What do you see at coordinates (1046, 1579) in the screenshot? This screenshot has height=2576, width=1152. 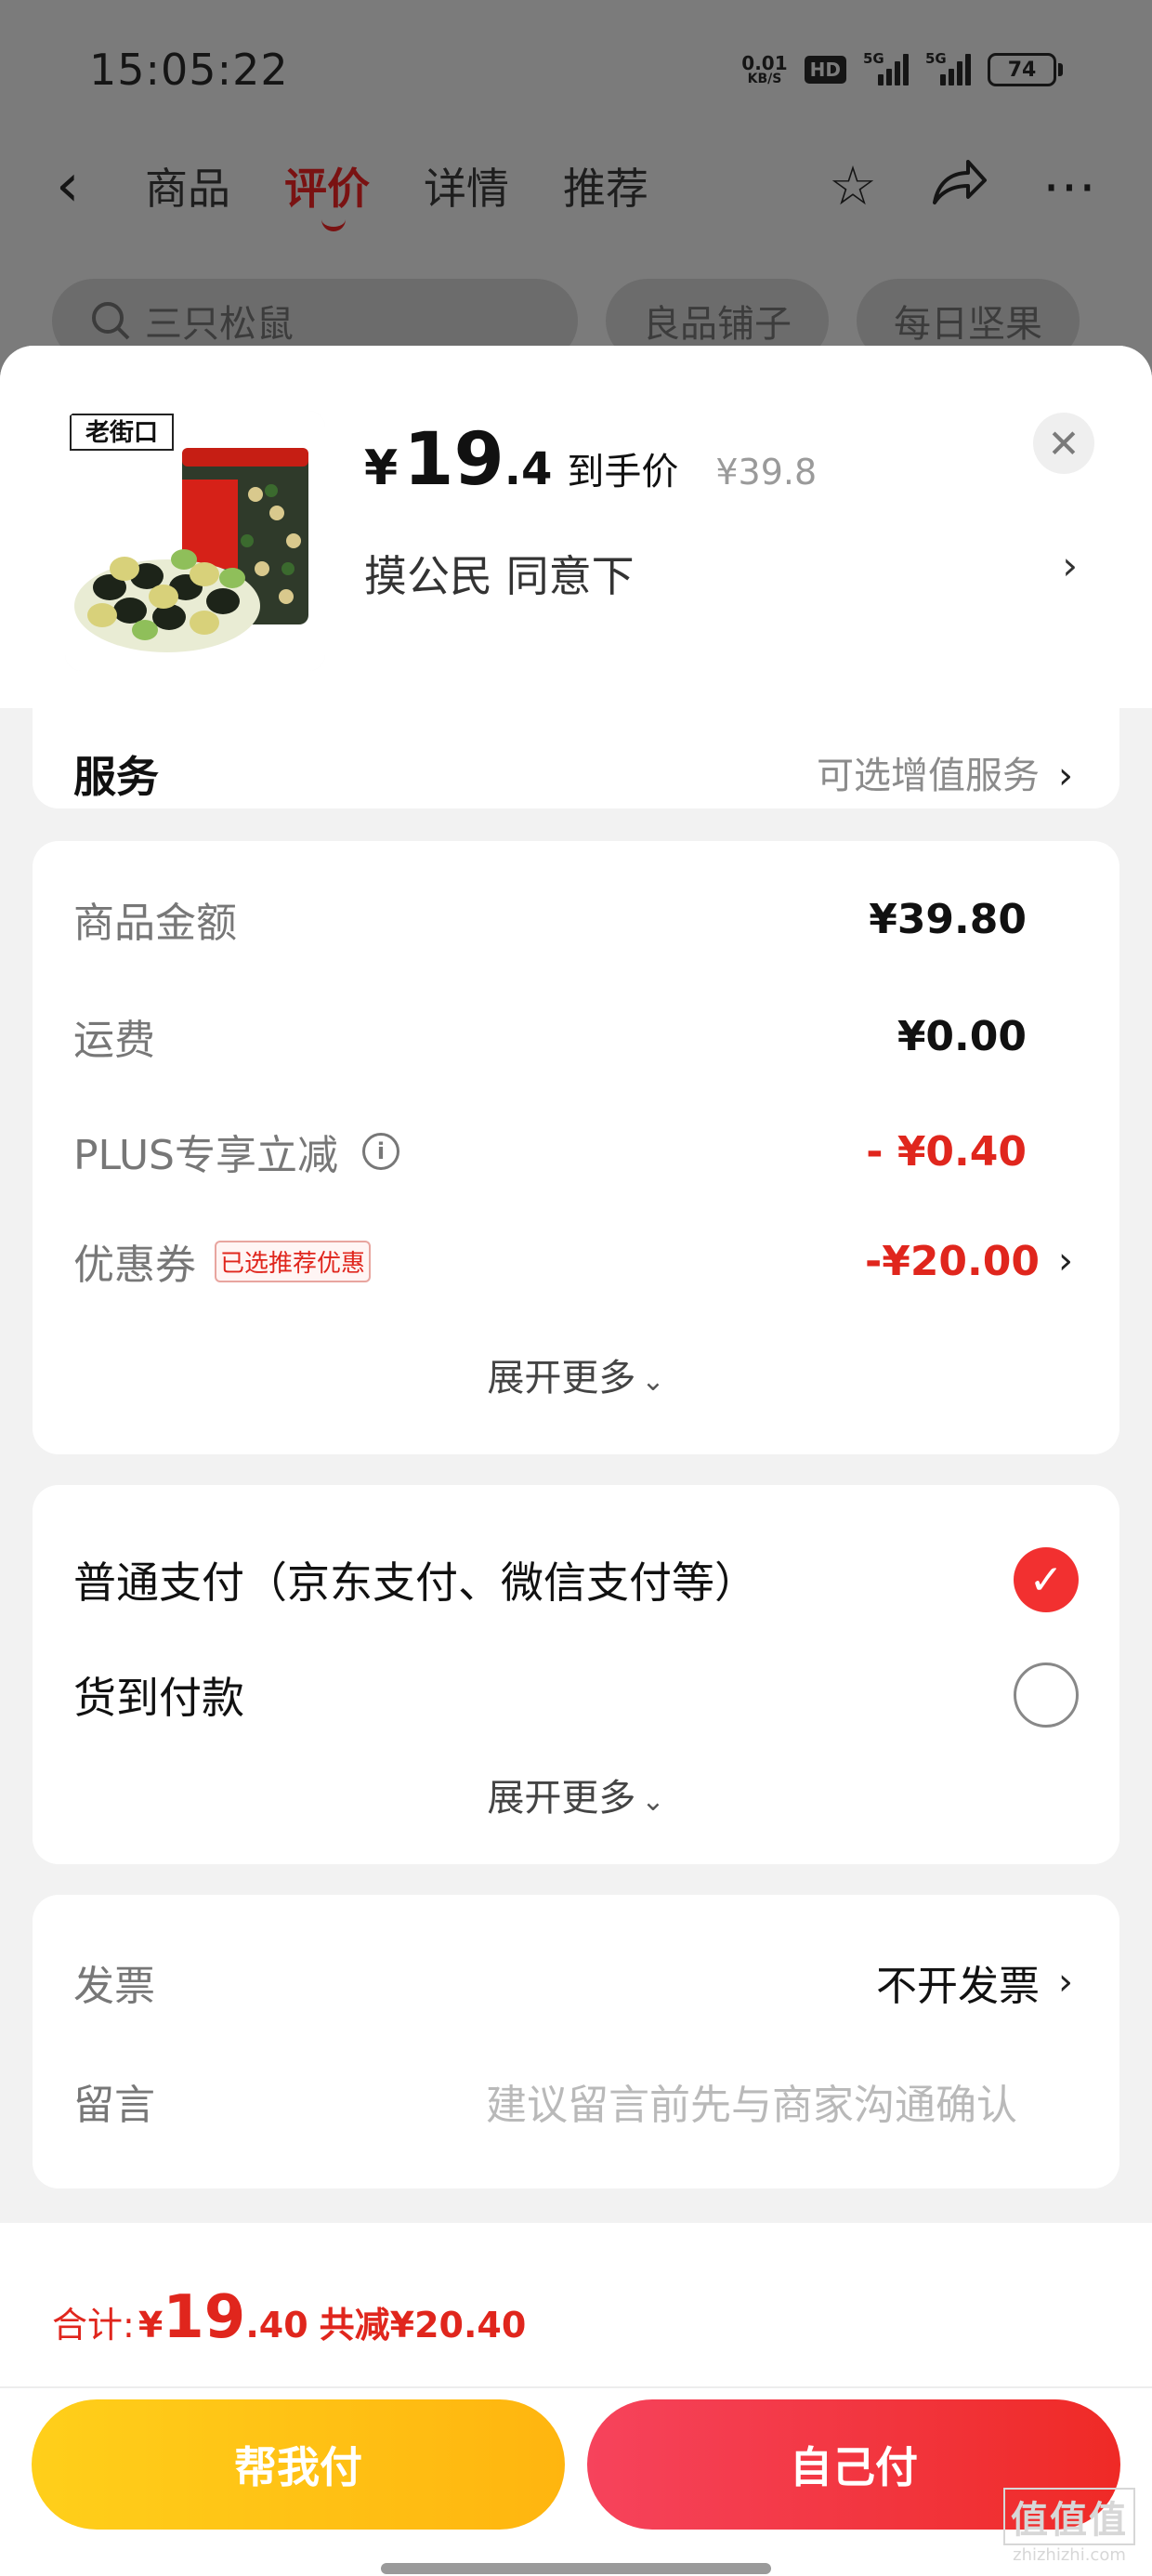 I see `check-selected-icon: ✓` at bounding box center [1046, 1579].